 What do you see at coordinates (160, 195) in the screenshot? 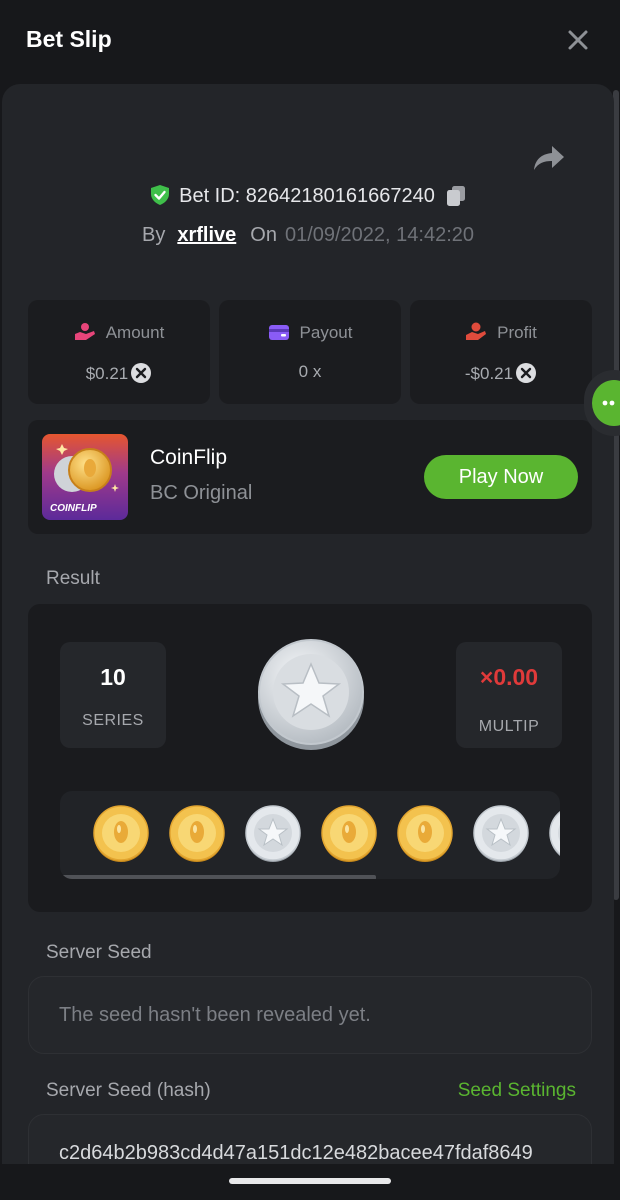
I see `verified-shield-icon` at bounding box center [160, 195].